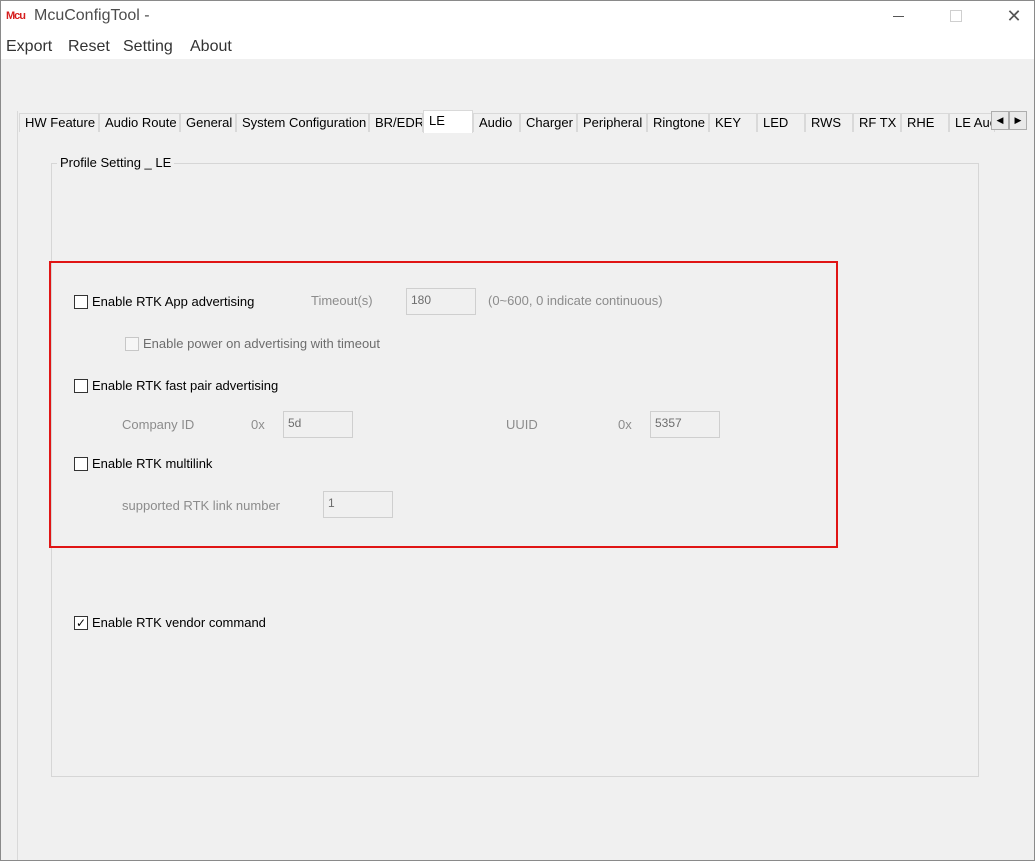 The height and width of the screenshot is (861, 1035). Describe the element at coordinates (152, 463) in the screenshot. I see `multilink-label: Enable RTK multilink` at that location.